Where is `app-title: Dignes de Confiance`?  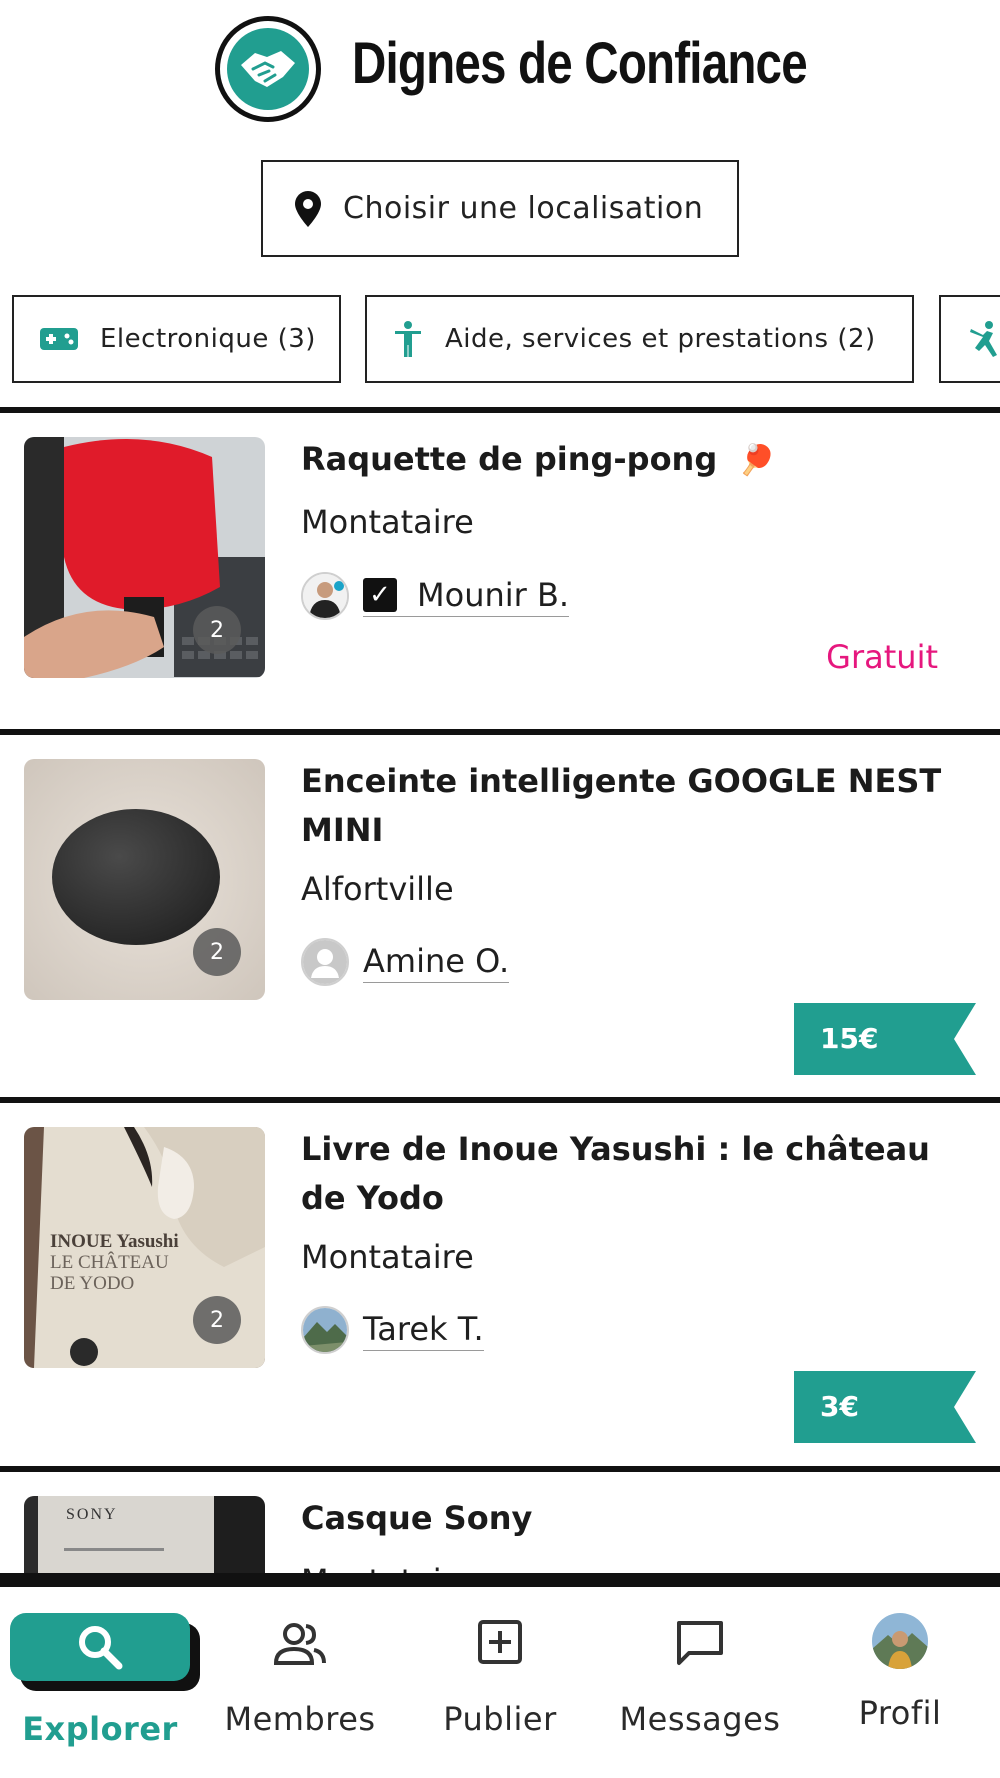
app-title: Dignes de Confiance is located at coordinates (580, 63).